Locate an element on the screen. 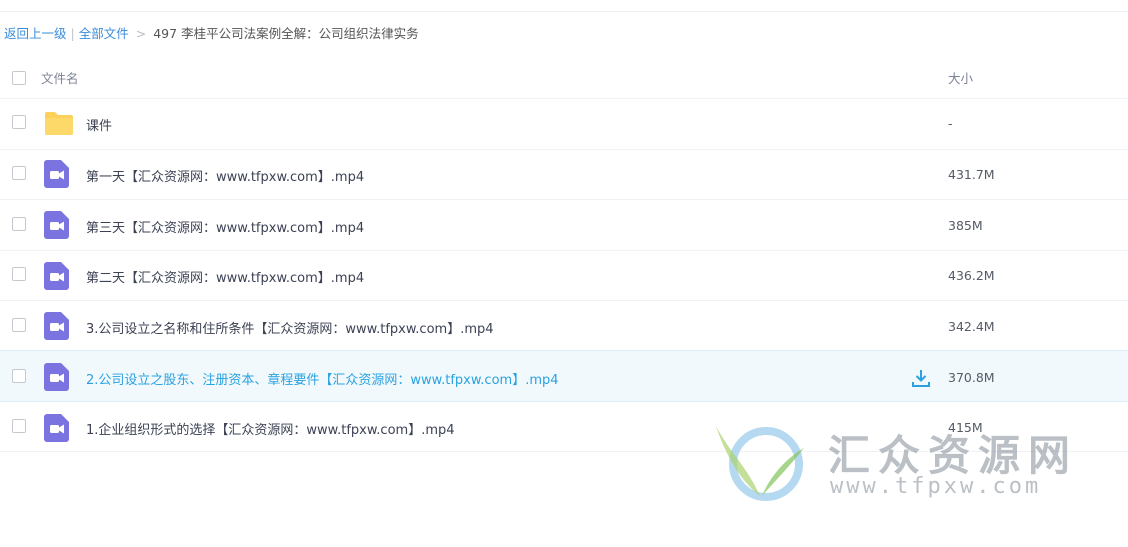  column-name-header: 文件名 is located at coordinates (60, 77).